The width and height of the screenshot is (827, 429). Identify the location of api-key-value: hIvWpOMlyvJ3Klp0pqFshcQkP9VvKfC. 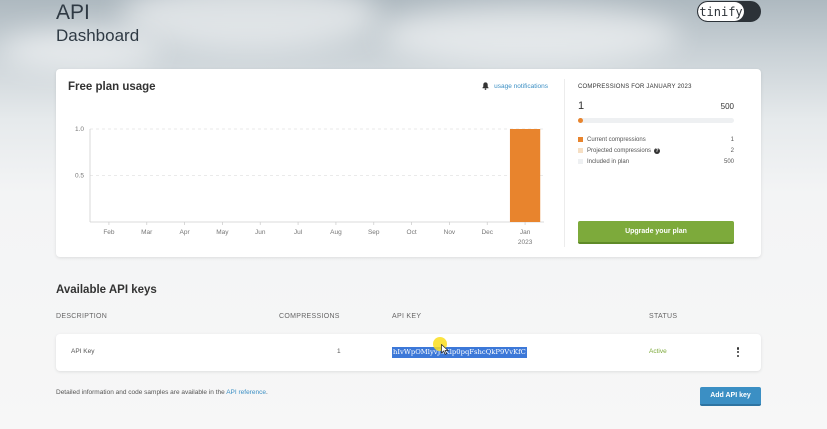
(459, 352).